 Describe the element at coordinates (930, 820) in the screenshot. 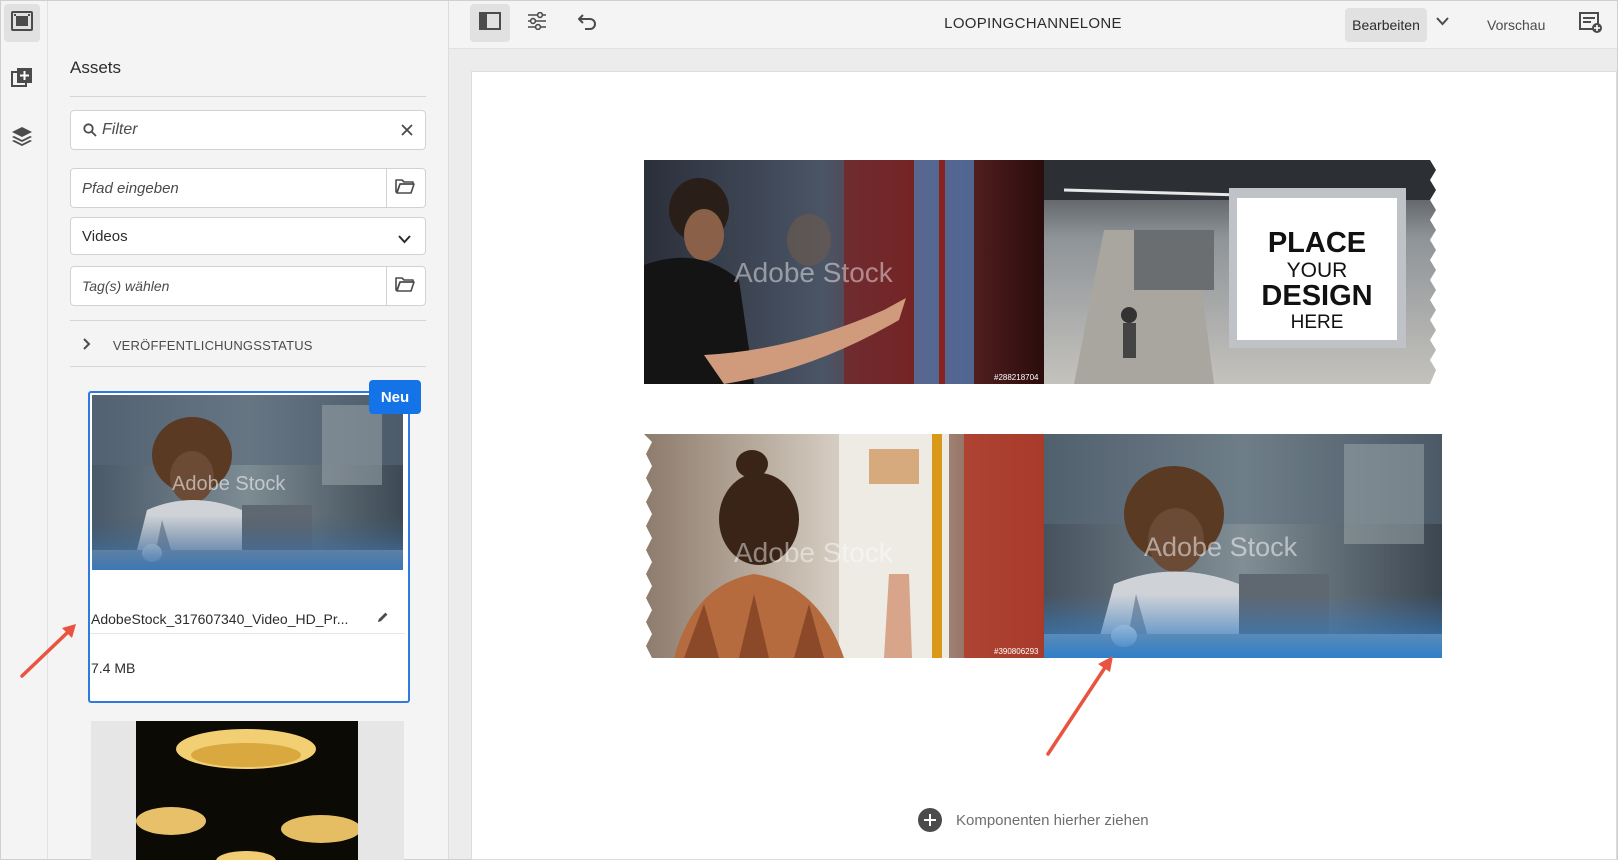

I see `add-icon` at that location.